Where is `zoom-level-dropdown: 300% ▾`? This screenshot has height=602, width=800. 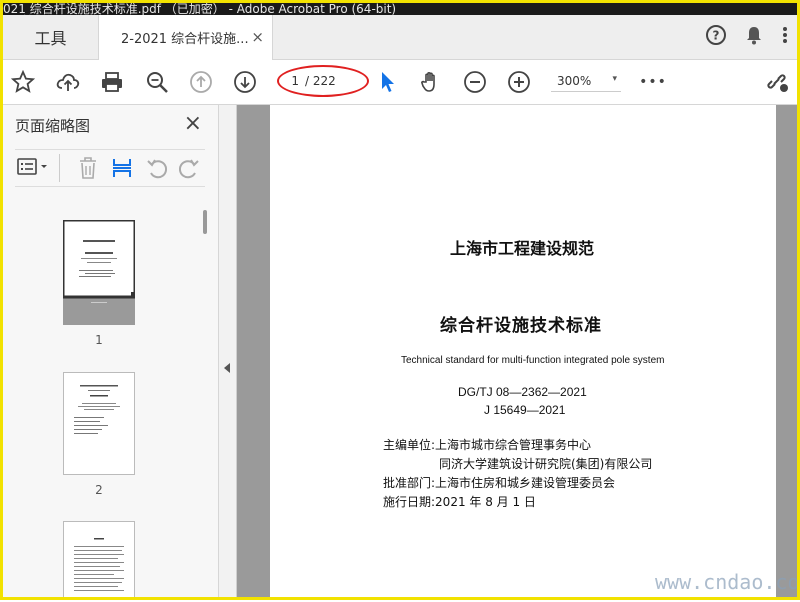
zoom-level-dropdown: 300% ▾ is located at coordinates (586, 81).